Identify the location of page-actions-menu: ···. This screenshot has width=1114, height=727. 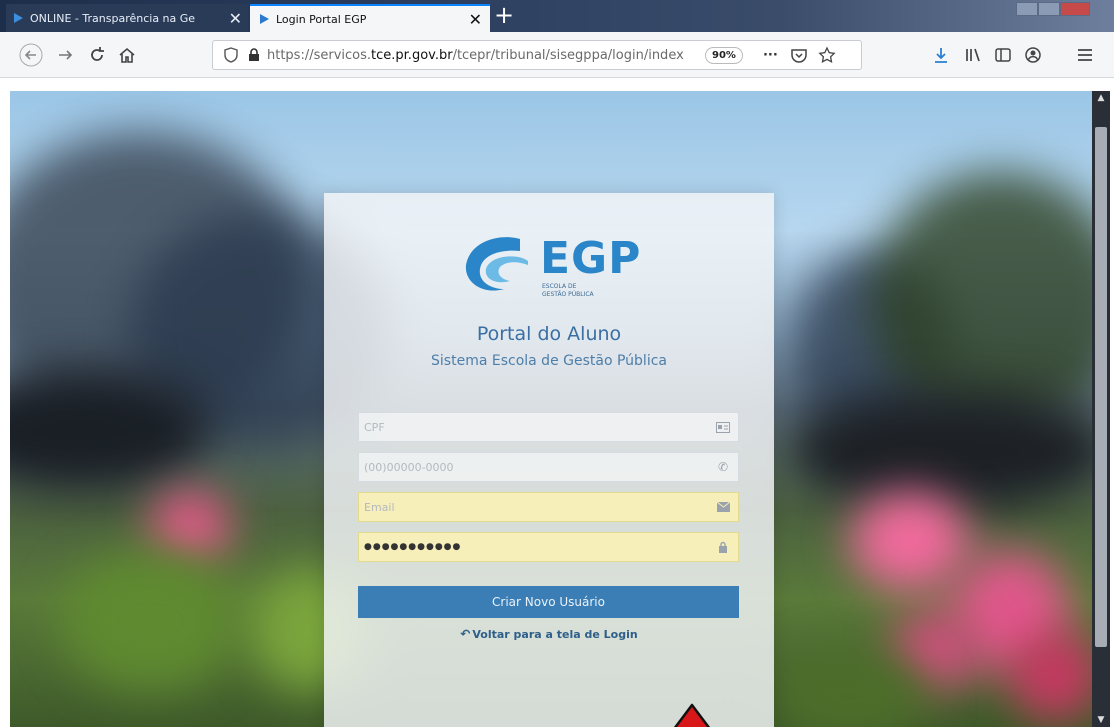
(770, 55).